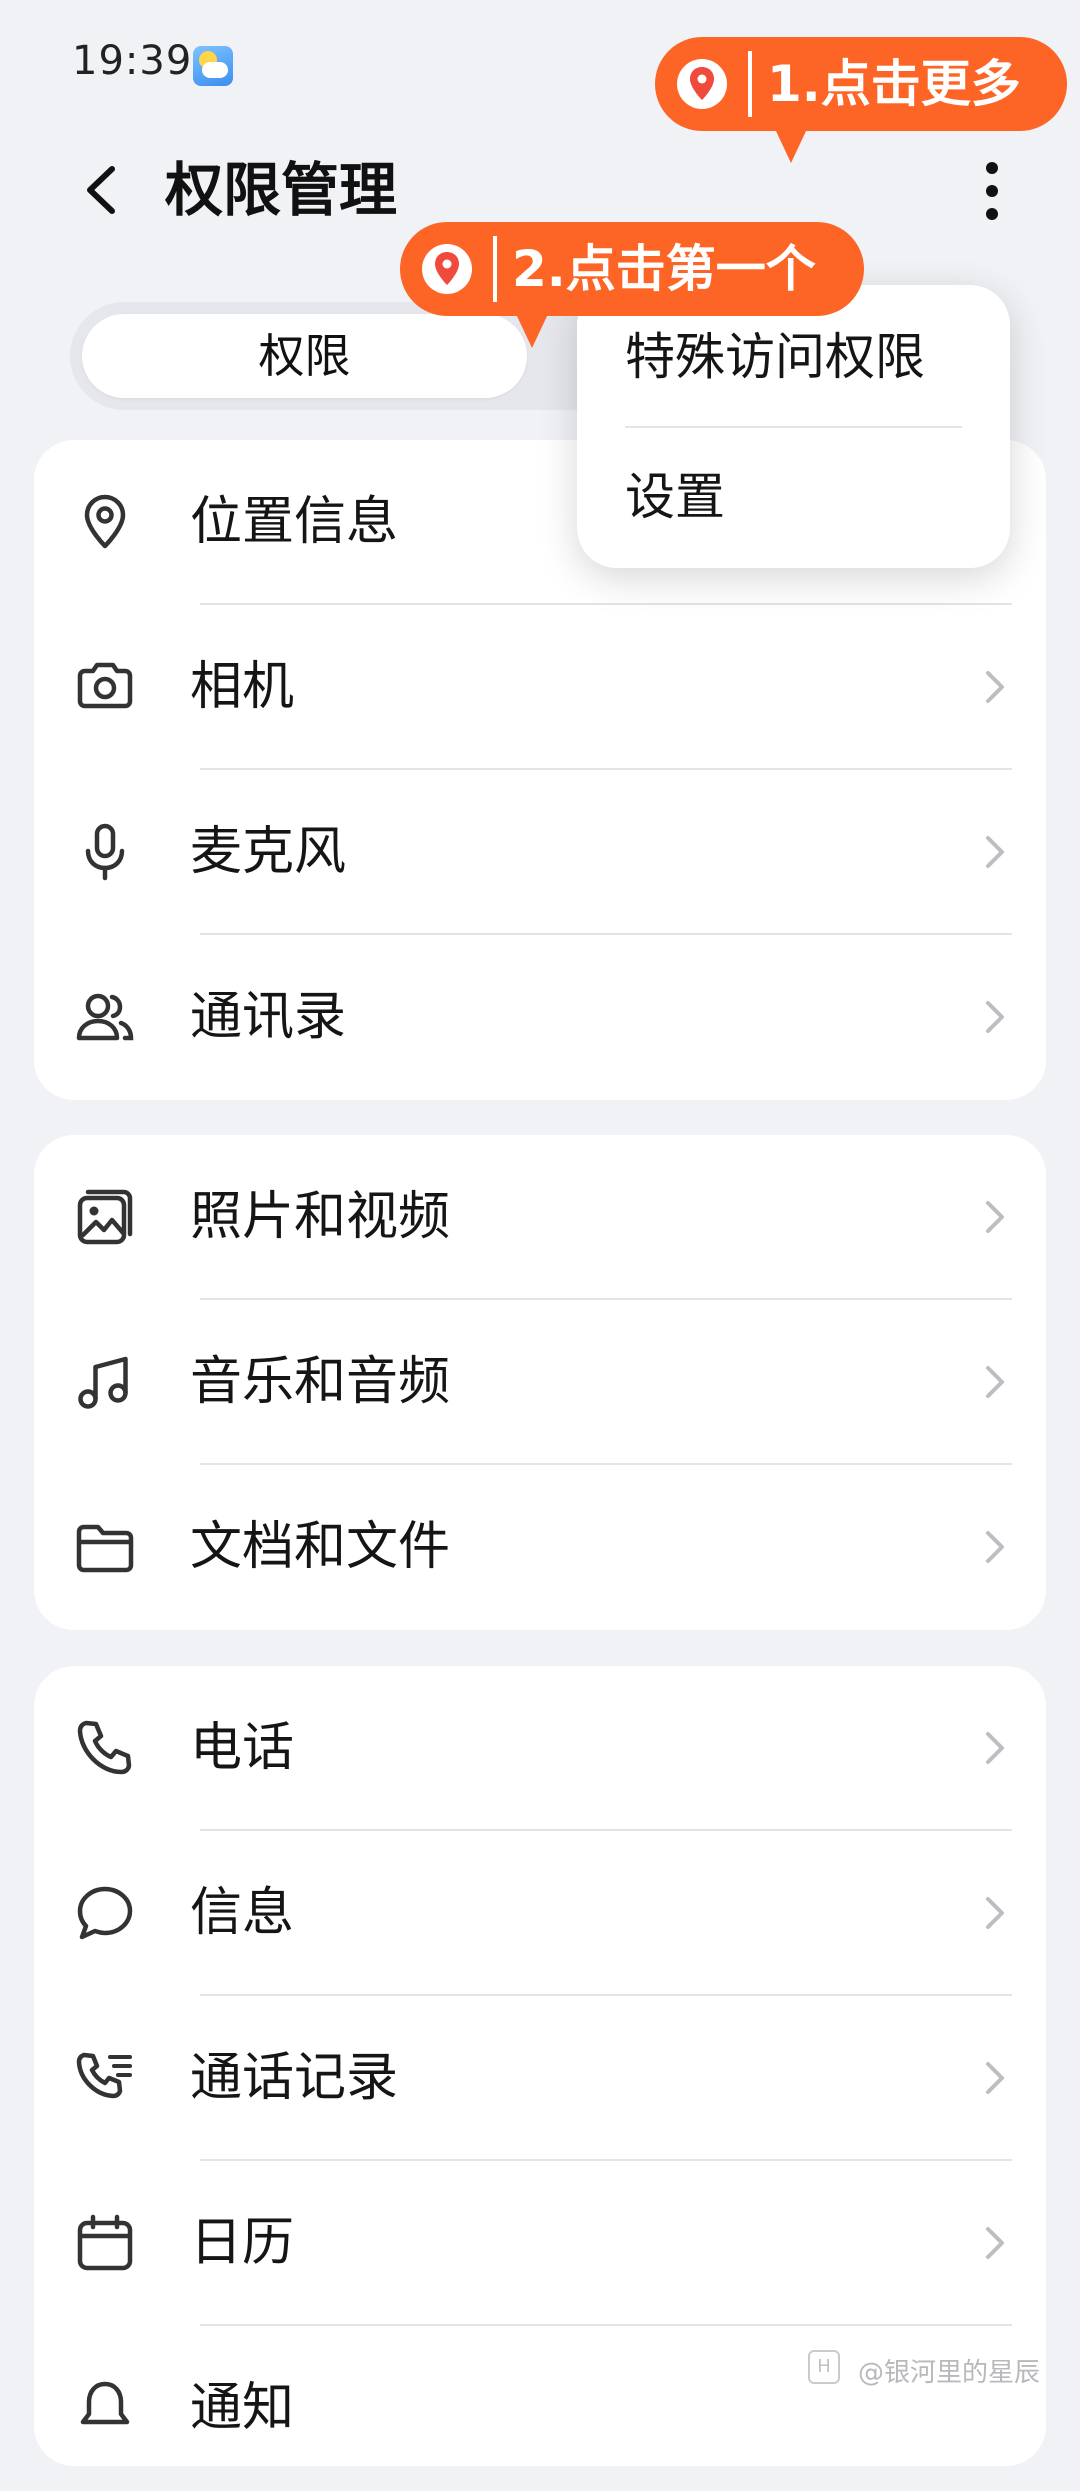  What do you see at coordinates (320, 1217) in the screenshot?
I see `permission-label: 照片和视频` at bounding box center [320, 1217].